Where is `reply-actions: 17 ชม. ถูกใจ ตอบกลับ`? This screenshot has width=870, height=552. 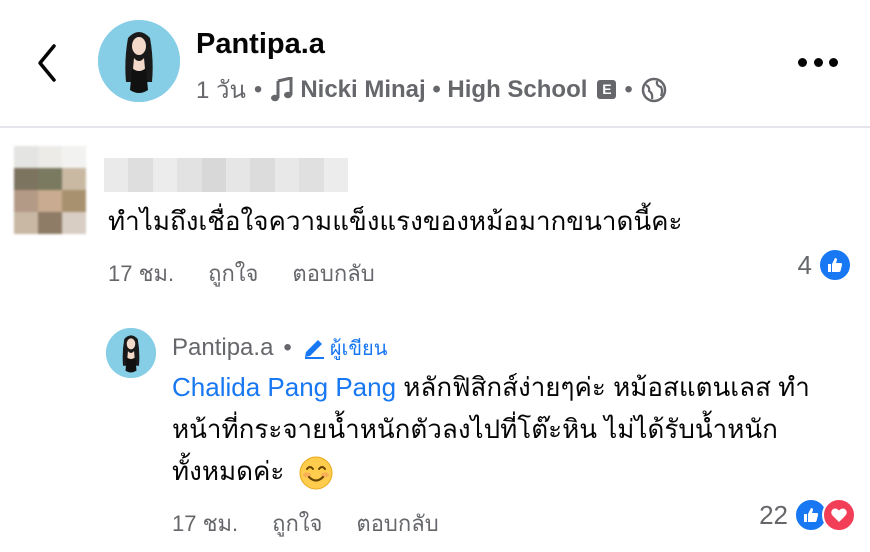
reply-actions: 17 ชม. ถูกใจ ตอบกลับ is located at coordinates (322, 523).